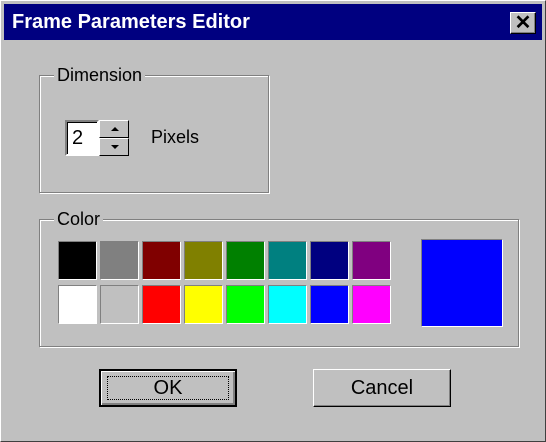 This screenshot has height=442, width=546. What do you see at coordinates (79, 219) in the screenshot?
I see `color-group-label: Color` at bounding box center [79, 219].